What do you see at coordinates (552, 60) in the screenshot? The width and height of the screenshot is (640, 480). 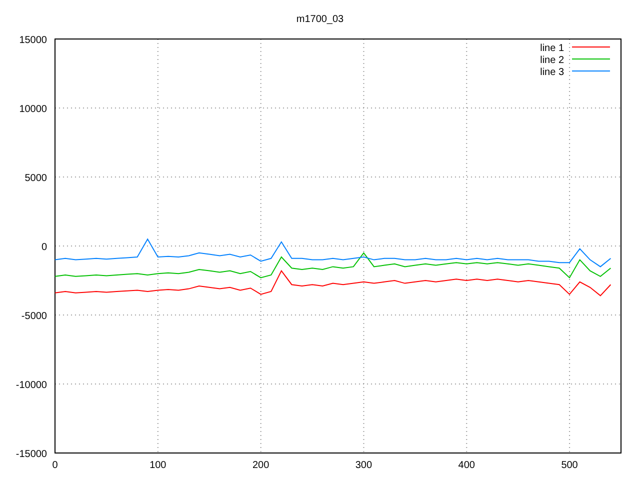 I see `legend-label: line 2` at bounding box center [552, 60].